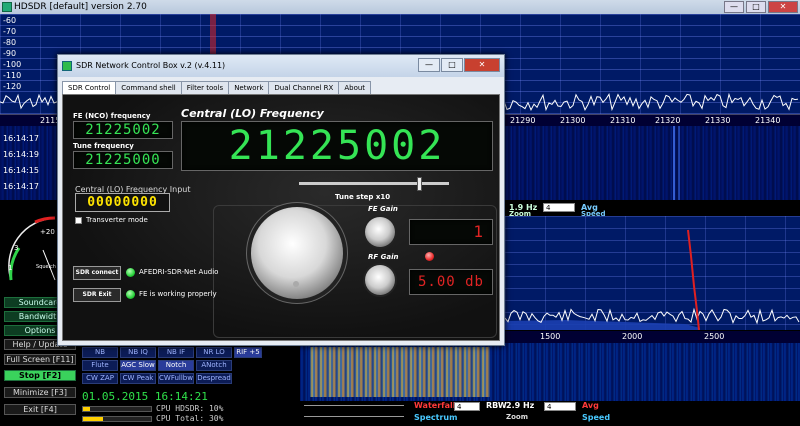 Image resolution: width=800 pixels, height=426 pixels. I want to click on fe-frequency-label: FE (NCO) frequency, so click(112, 116).